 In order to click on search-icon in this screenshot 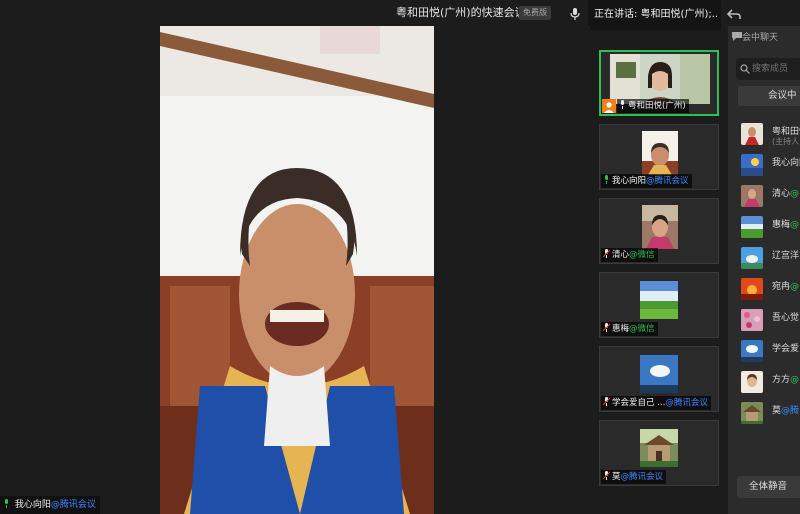, I will do `click(745, 69)`.